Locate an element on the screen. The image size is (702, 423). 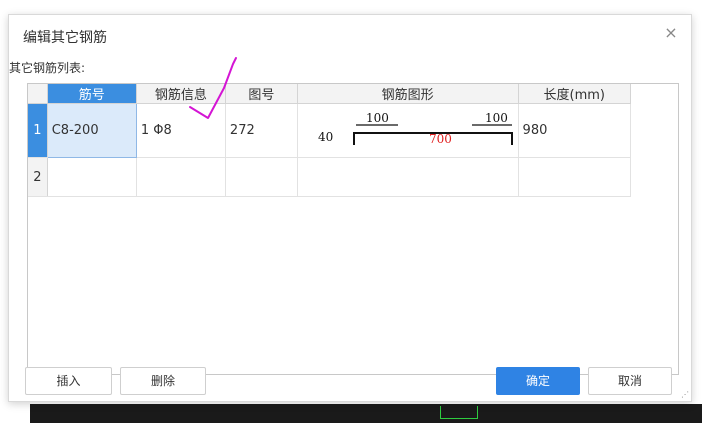
row-number: 1 is located at coordinates (38, 130).